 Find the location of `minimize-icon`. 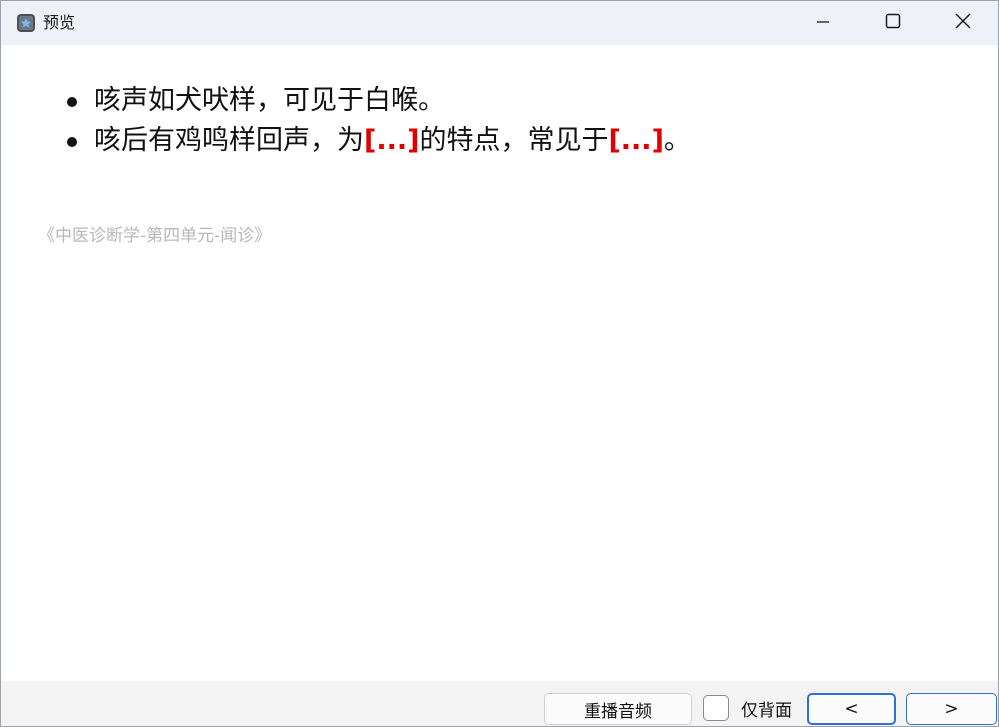

minimize-icon is located at coordinates (823, 23).